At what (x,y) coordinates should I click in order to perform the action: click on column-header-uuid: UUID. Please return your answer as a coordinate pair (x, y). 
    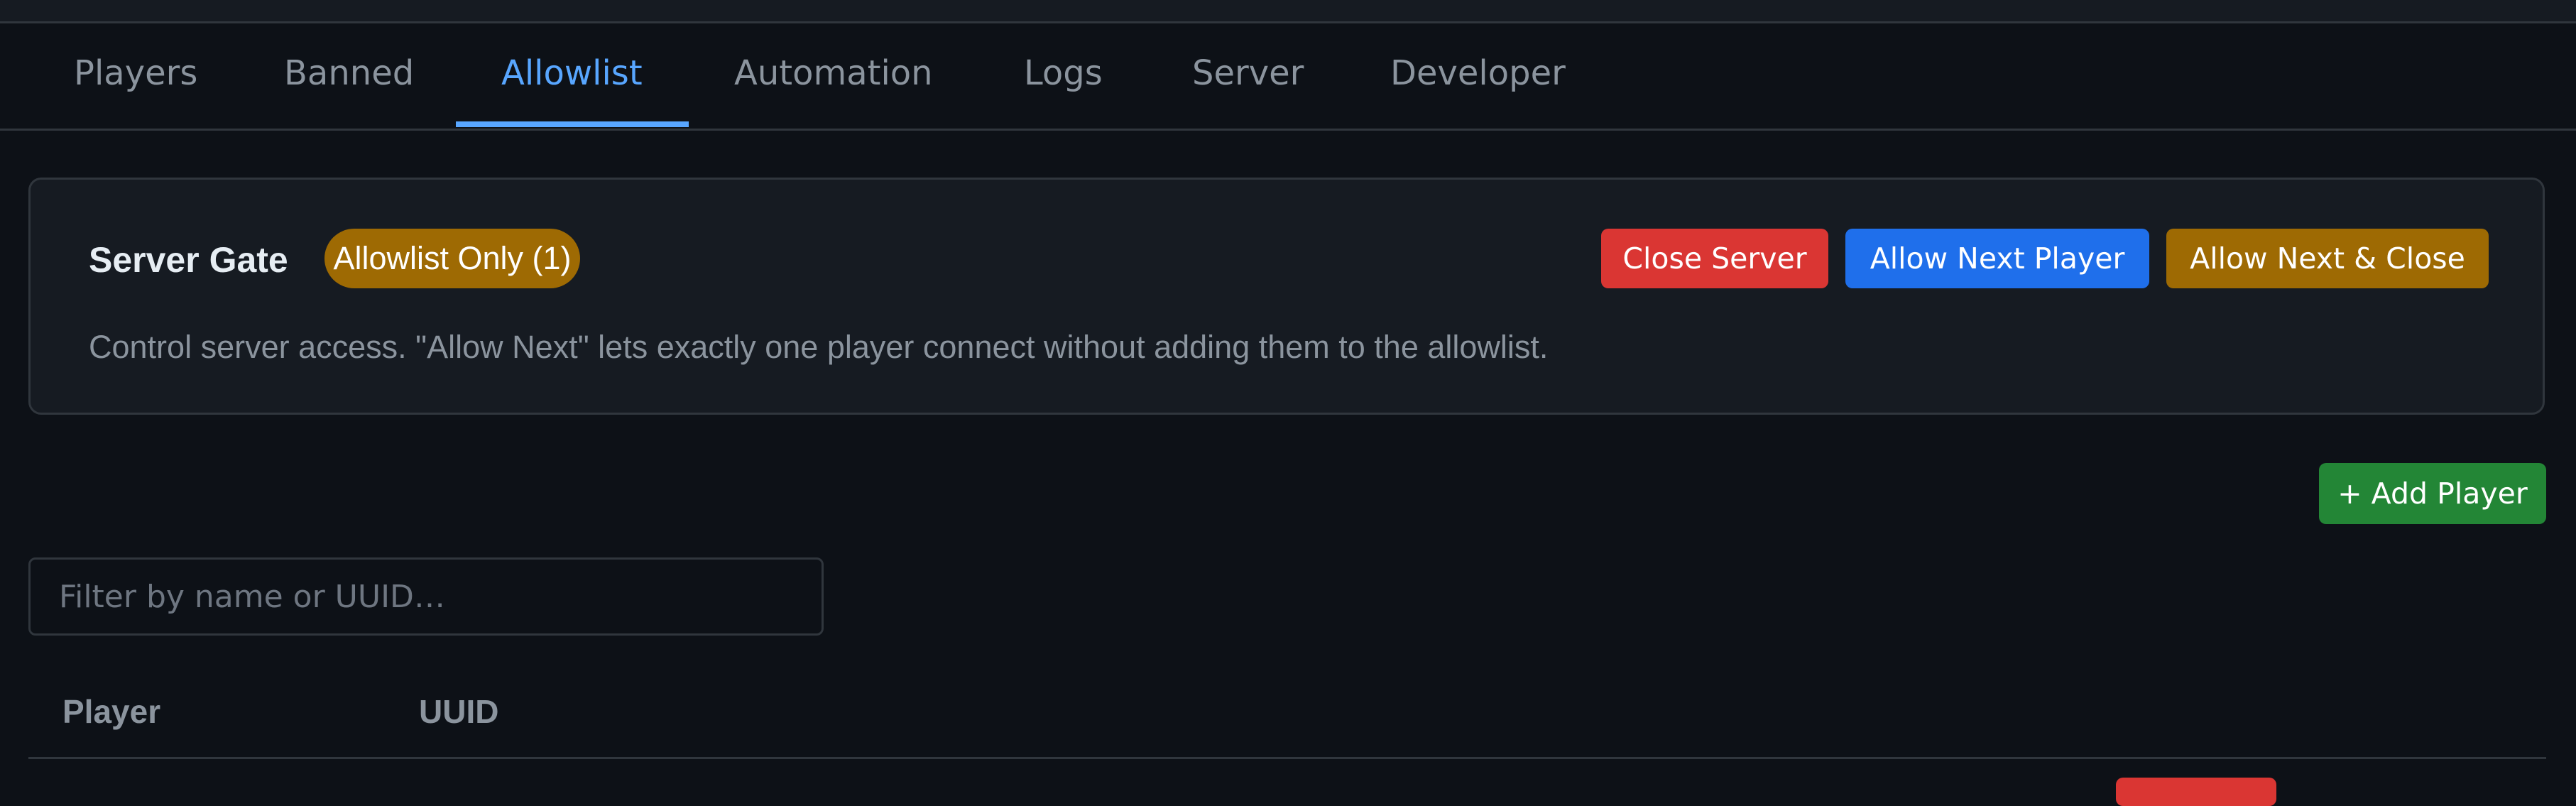
    Looking at the image, I should click on (458, 711).